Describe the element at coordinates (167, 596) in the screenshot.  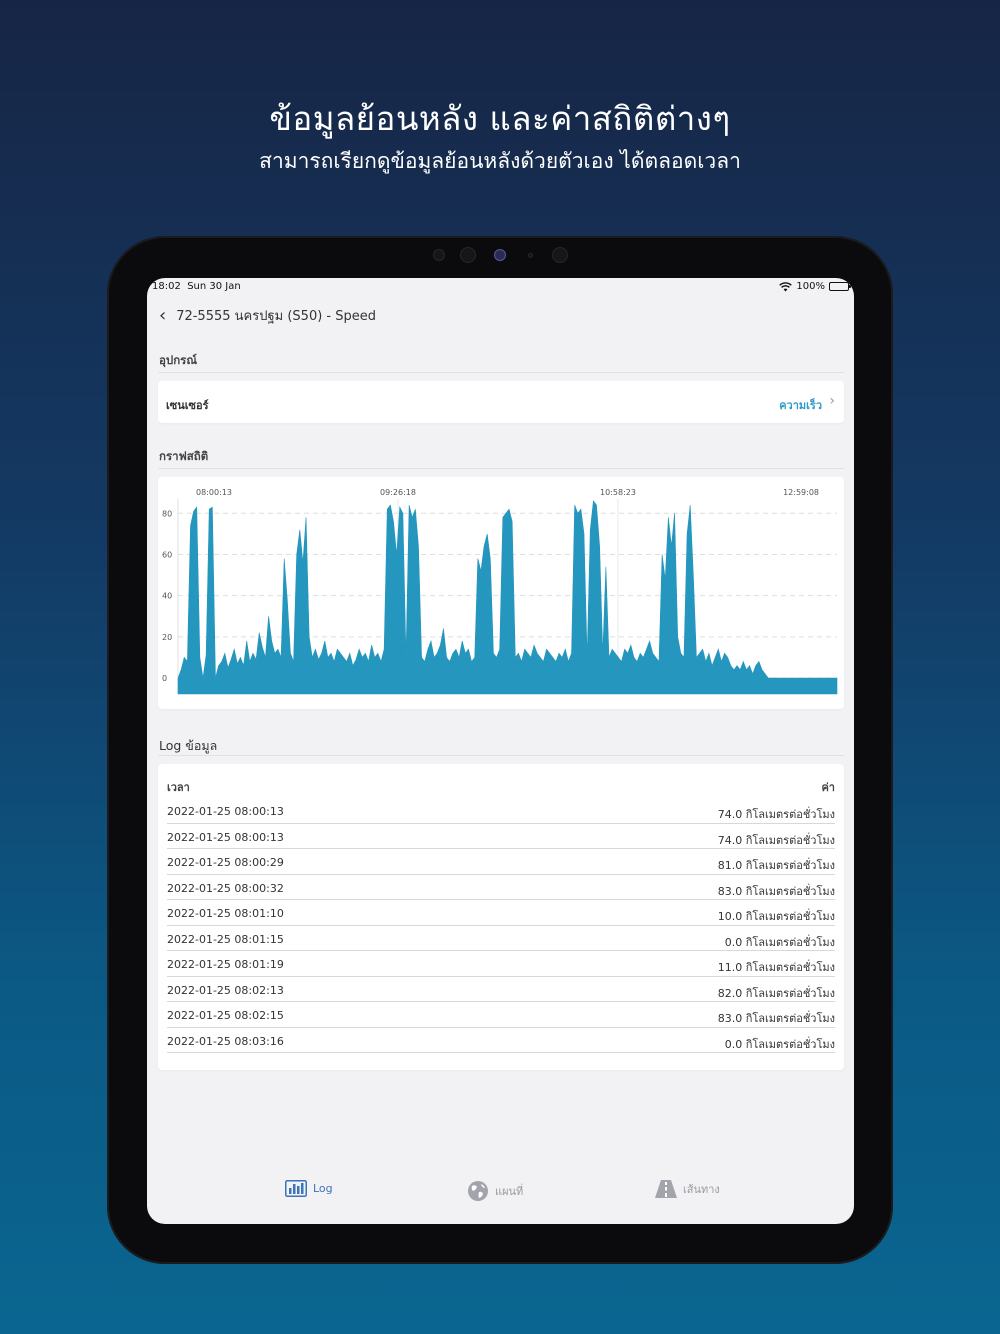
I see `y-tick-label: 40` at that location.